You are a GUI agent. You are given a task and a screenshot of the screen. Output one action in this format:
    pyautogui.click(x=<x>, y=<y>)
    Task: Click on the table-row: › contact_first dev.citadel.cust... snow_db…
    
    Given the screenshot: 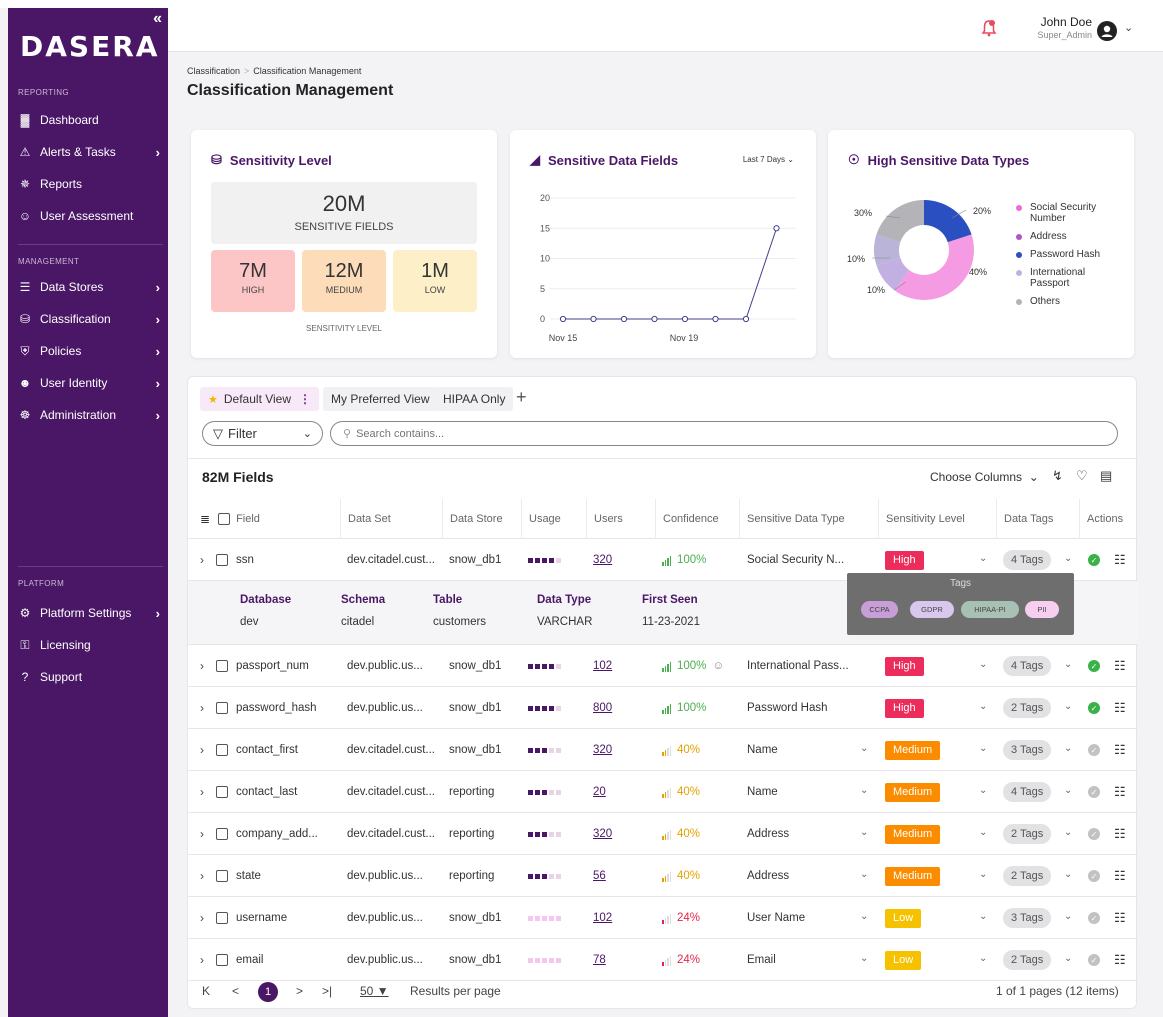 What is the action you would take?
    pyautogui.click(x=663, y=750)
    